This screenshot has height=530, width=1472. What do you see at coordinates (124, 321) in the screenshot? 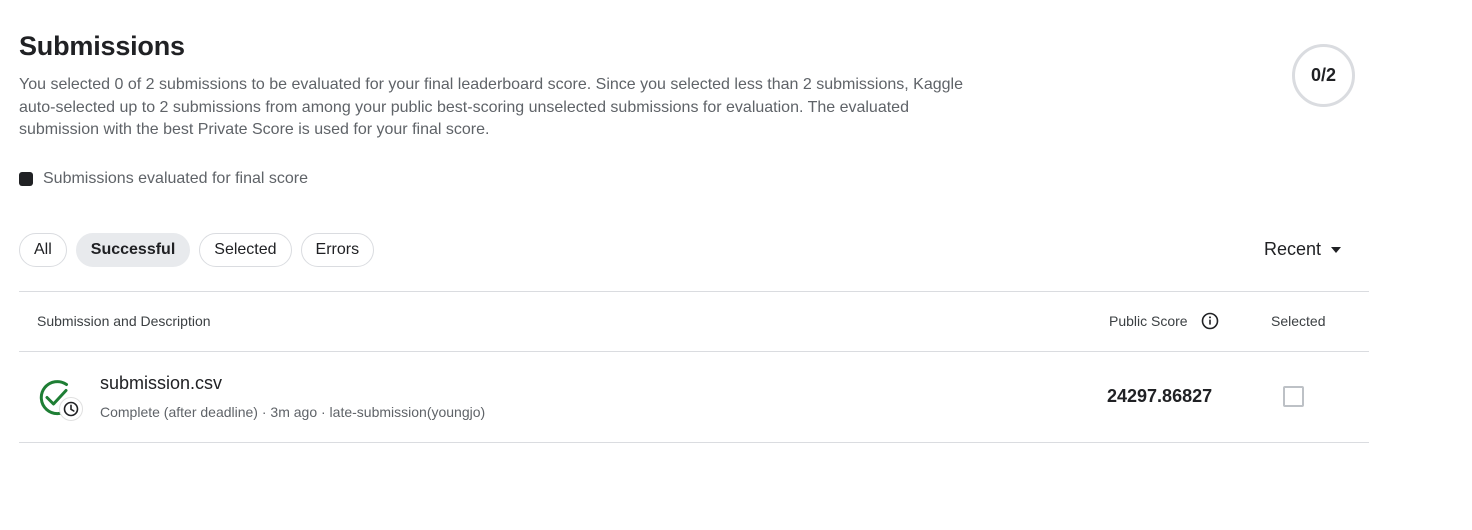
I see `column-header-submission: Submission and Description` at bounding box center [124, 321].